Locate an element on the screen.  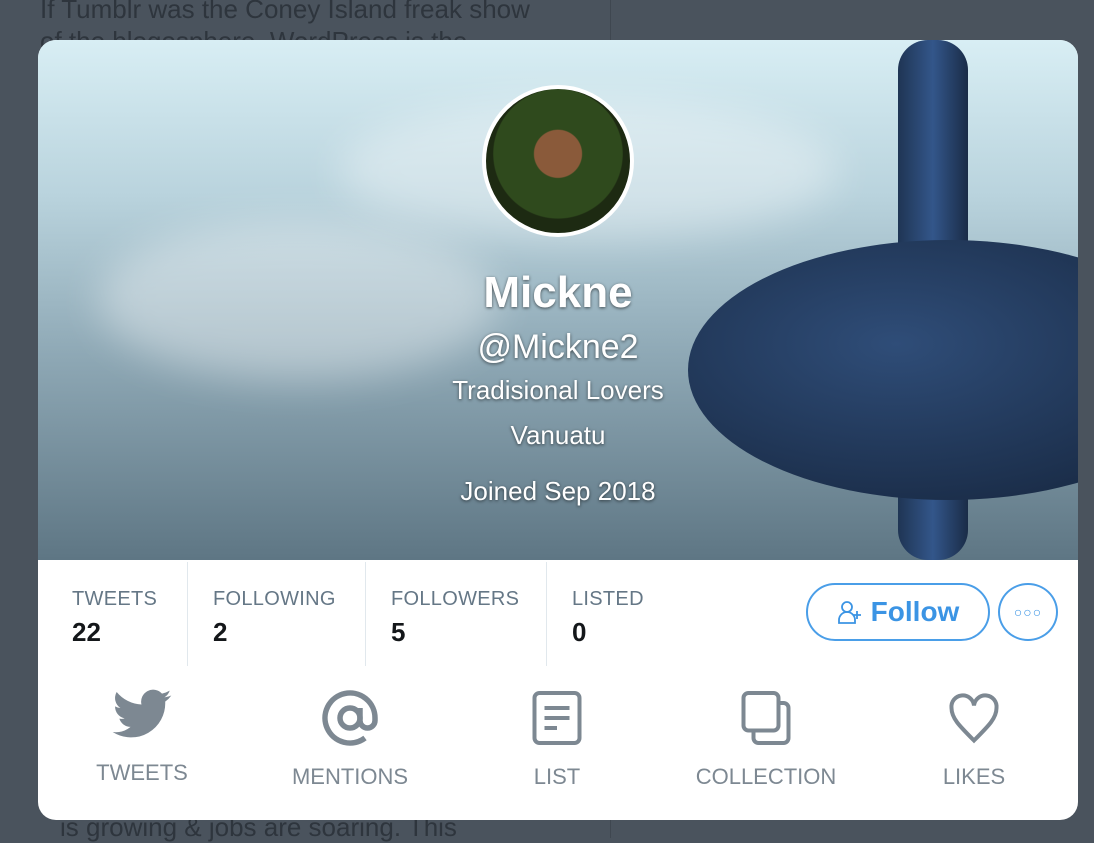
stat-followers: FOLLOWERS 5 is located at coordinates (456, 614).